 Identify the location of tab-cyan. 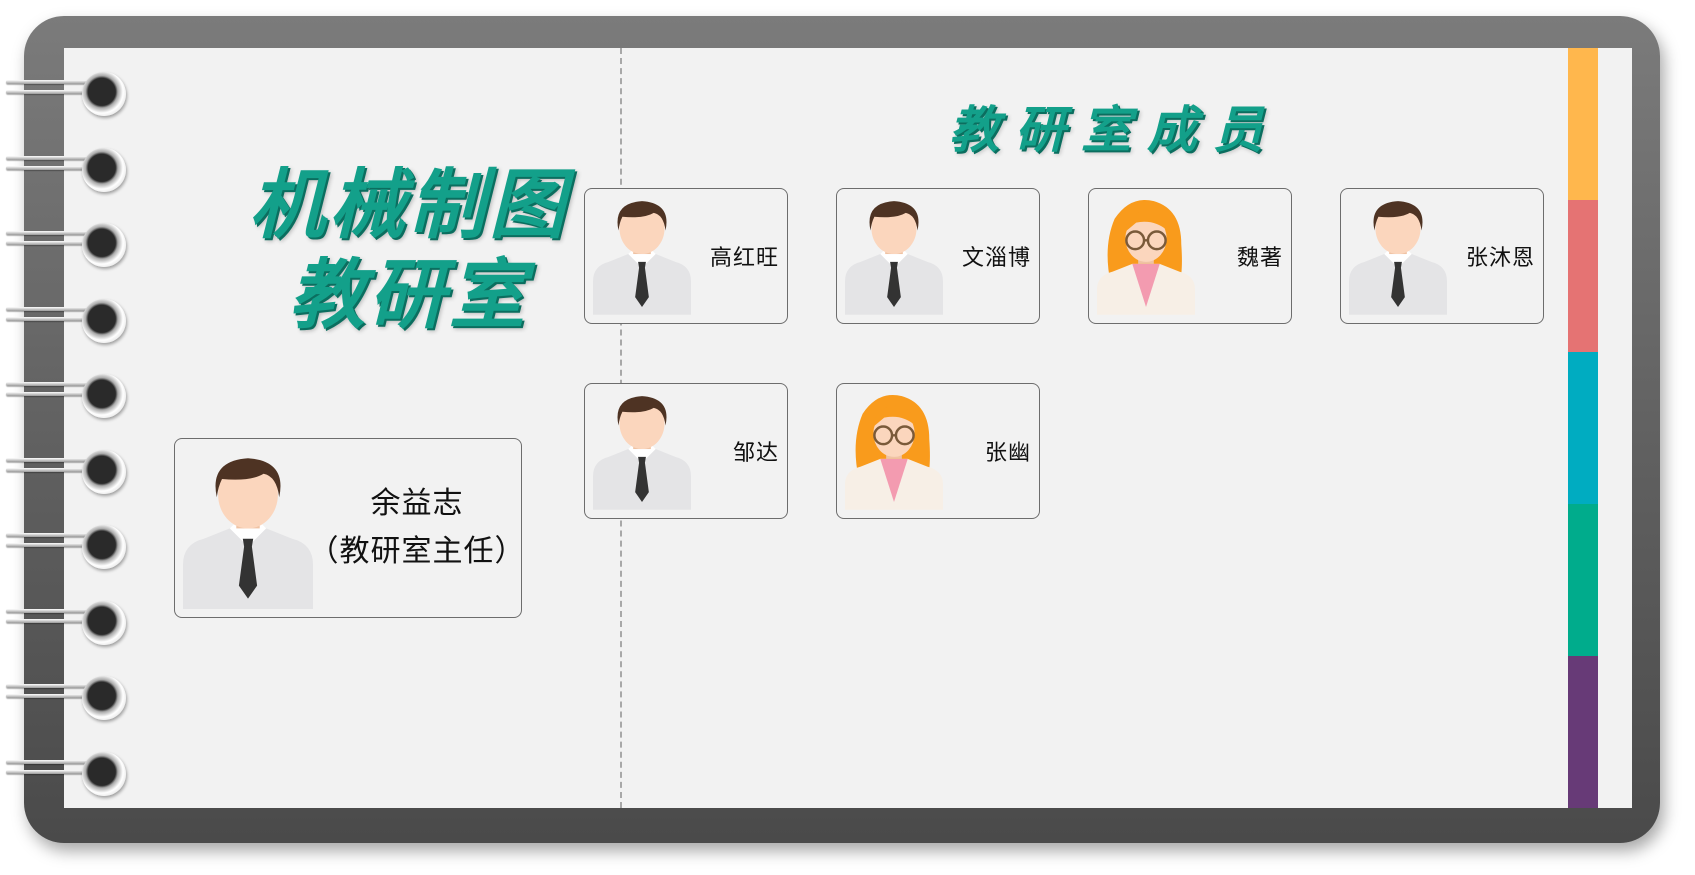
(1583, 428).